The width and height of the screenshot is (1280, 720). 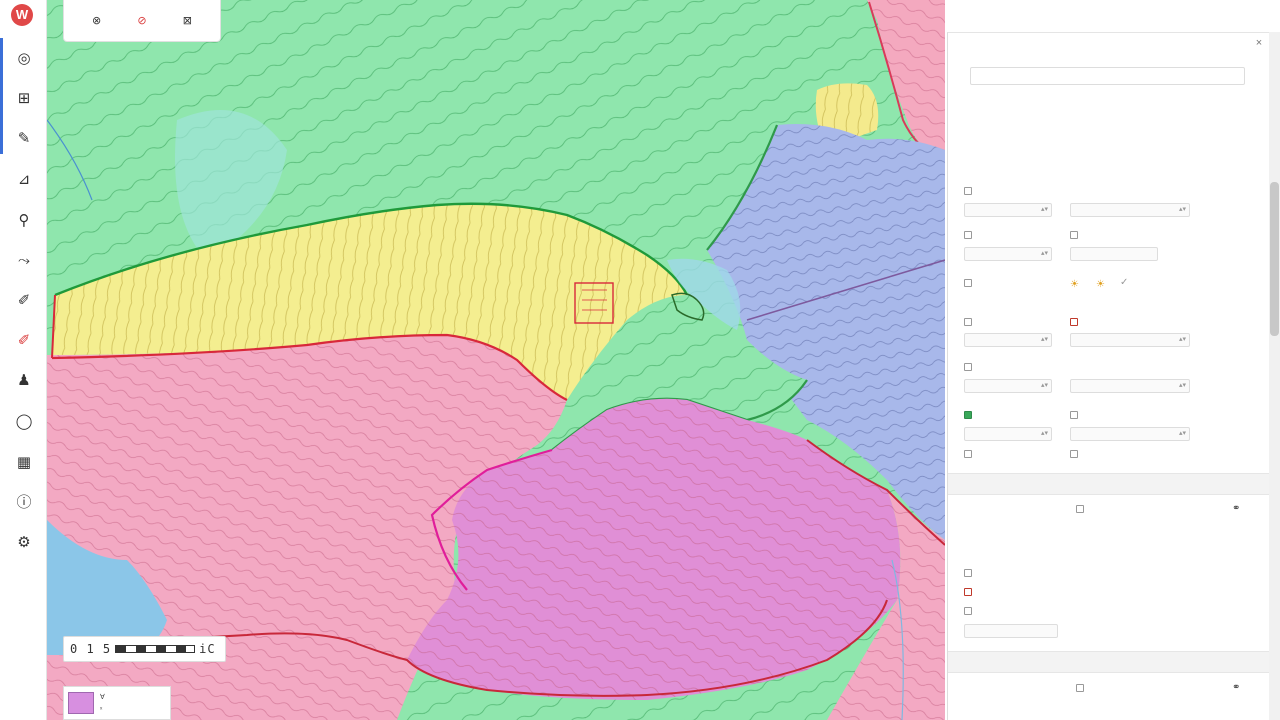 What do you see at coordinates (207, 649) in the screenshot?
I see `scale-suffix: iC` at bounding box center [207, 649].